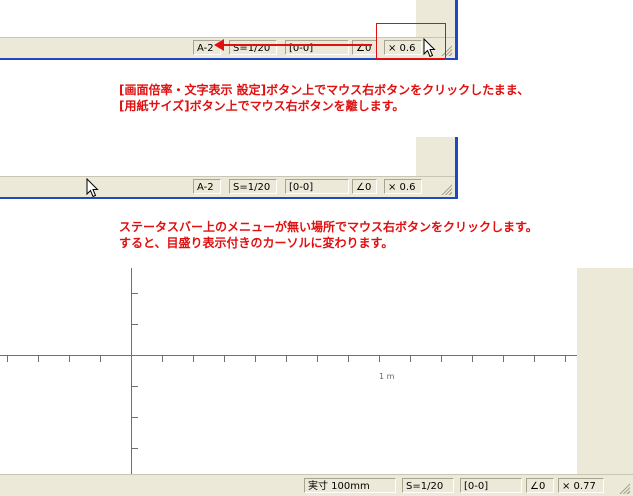 This screenshot has width=633, height=496. Describe the element at coordinates (350, 485) in the screenshot. I see `status-actual-size: 実寸 100mm` at that location.